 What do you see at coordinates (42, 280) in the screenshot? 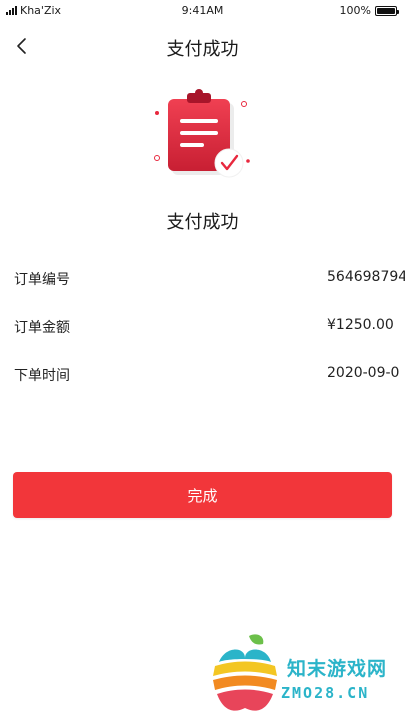
I see `order-number-label: 订单编号` at bounding box center [42, 280].